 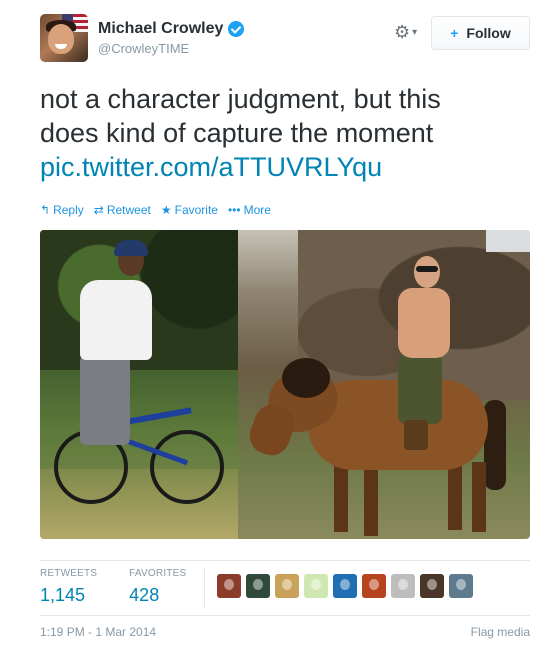 I want to click on tweet-actions: ↰ Reply ⇄ Retweet ★ Favorite ••• More, so click(x=155, y=210).